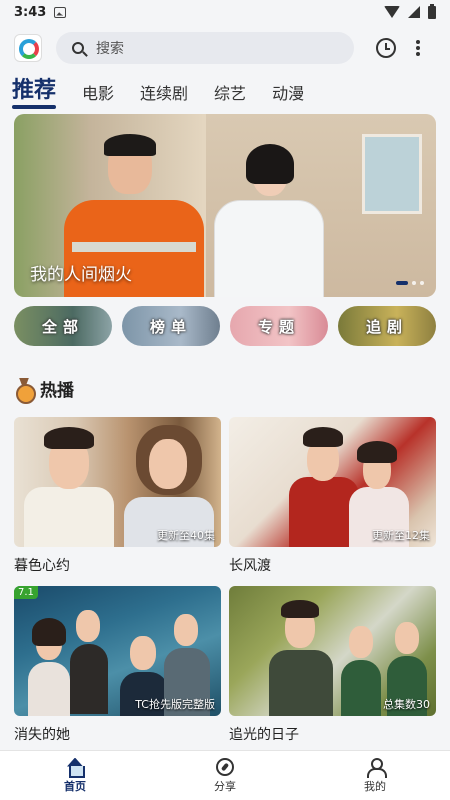 The width and height of the screenshot is (450, 800). Describe the element at coordinates (30, 12) in the screenshot. I see `status-time: 3:43` at that location.